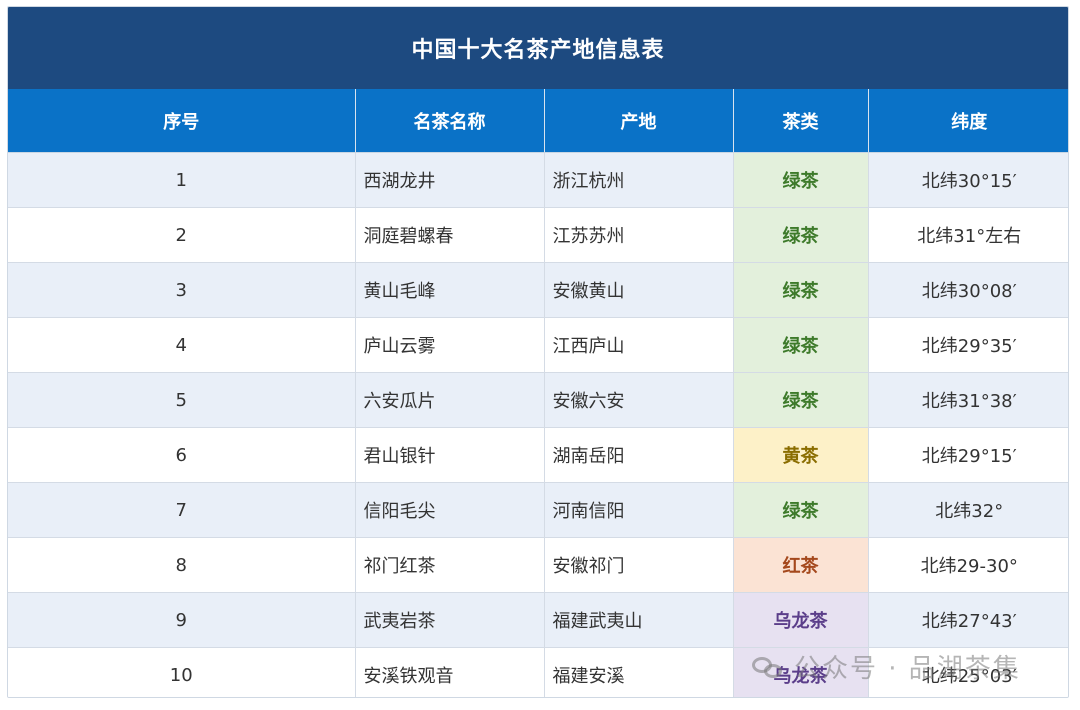 This screenshot has width=1080, height=710. I want to click on cell-index: 5, so click(182, 400).